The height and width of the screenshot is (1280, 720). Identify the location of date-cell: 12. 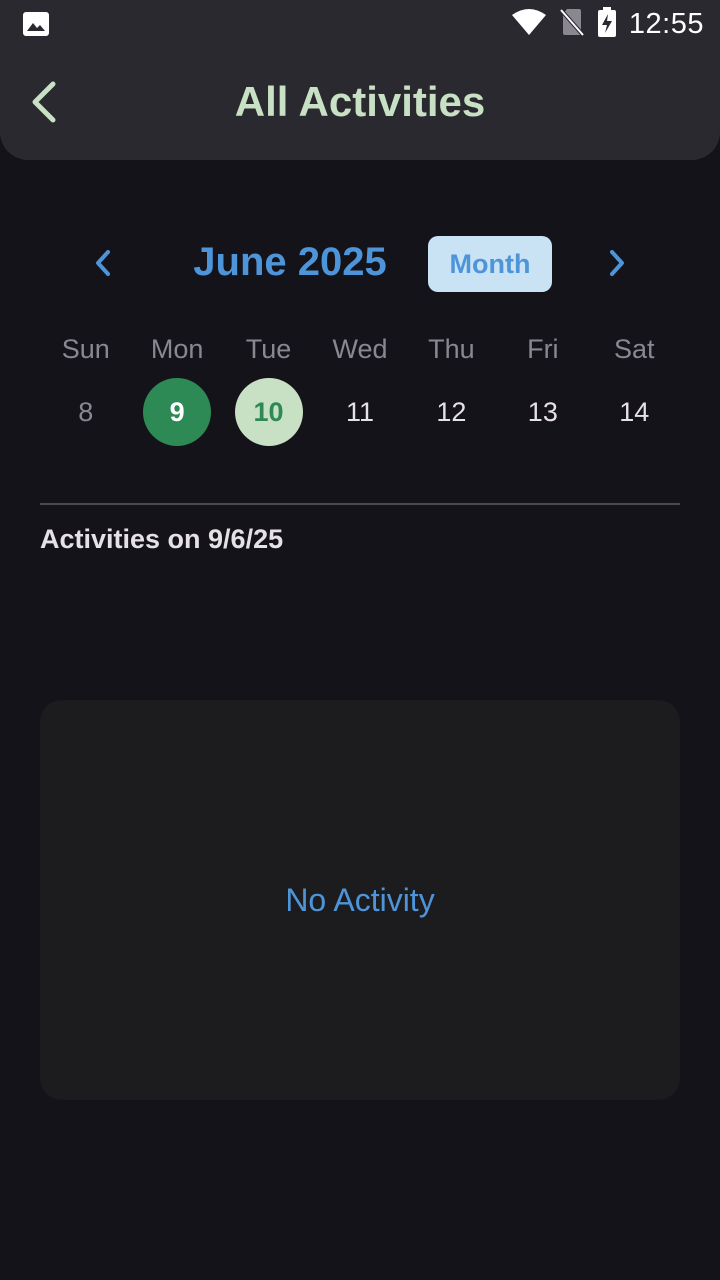
(451, 412).